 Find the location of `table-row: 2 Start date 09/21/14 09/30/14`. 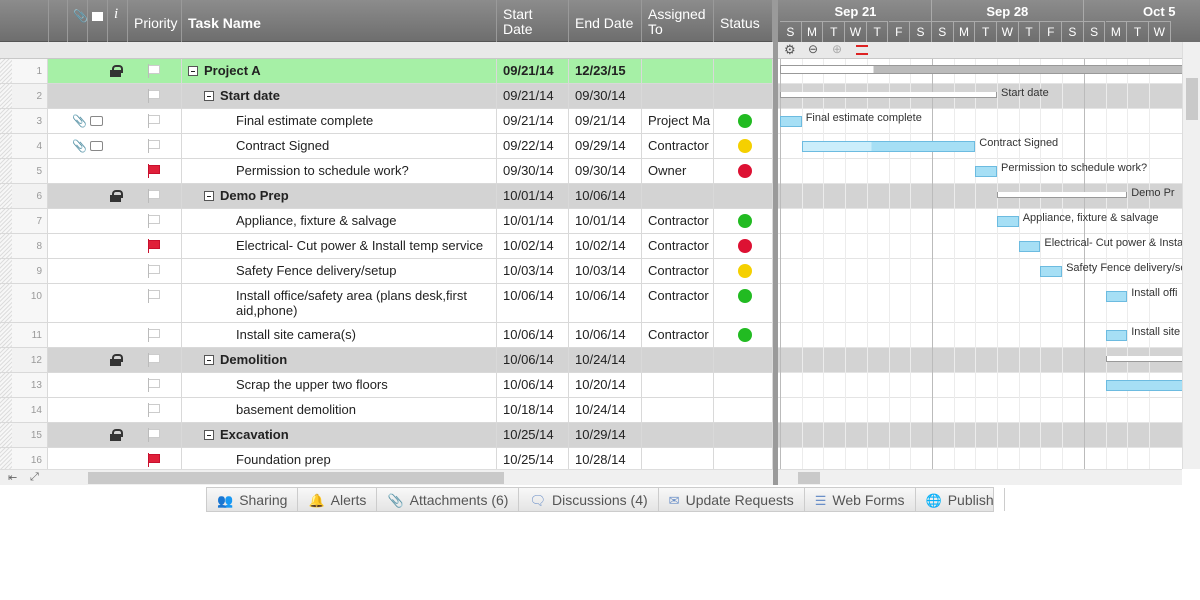

table-row: 2 Start date 09/21/14 09/30/14 is located at coordinates (386, 96).